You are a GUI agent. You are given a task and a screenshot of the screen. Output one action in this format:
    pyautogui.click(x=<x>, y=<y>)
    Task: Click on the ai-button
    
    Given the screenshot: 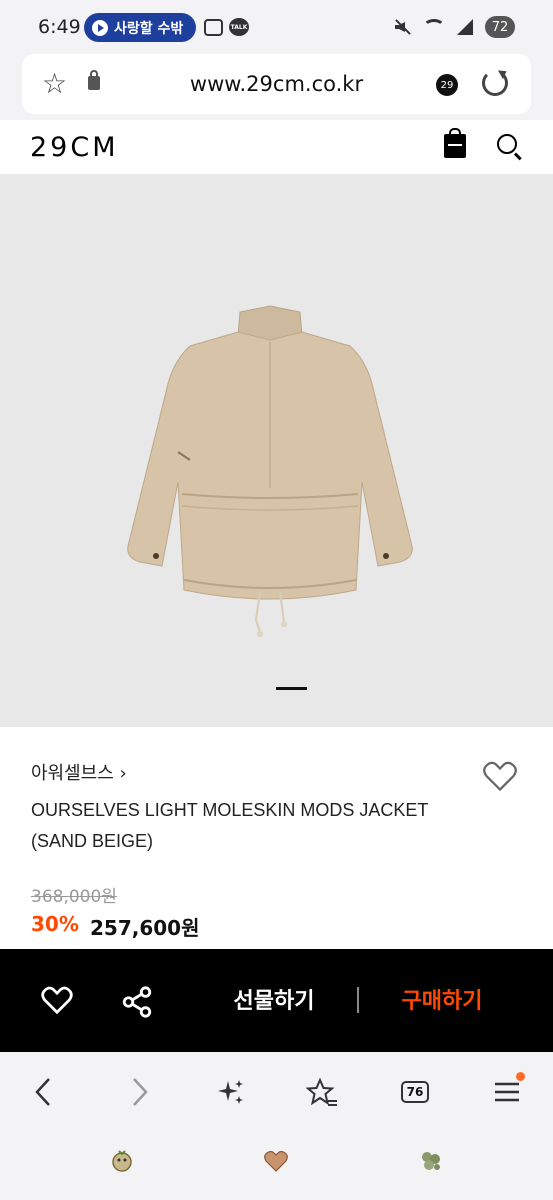 What is the action you would take?
    pyautogui.click(x=231, y=1092)
    